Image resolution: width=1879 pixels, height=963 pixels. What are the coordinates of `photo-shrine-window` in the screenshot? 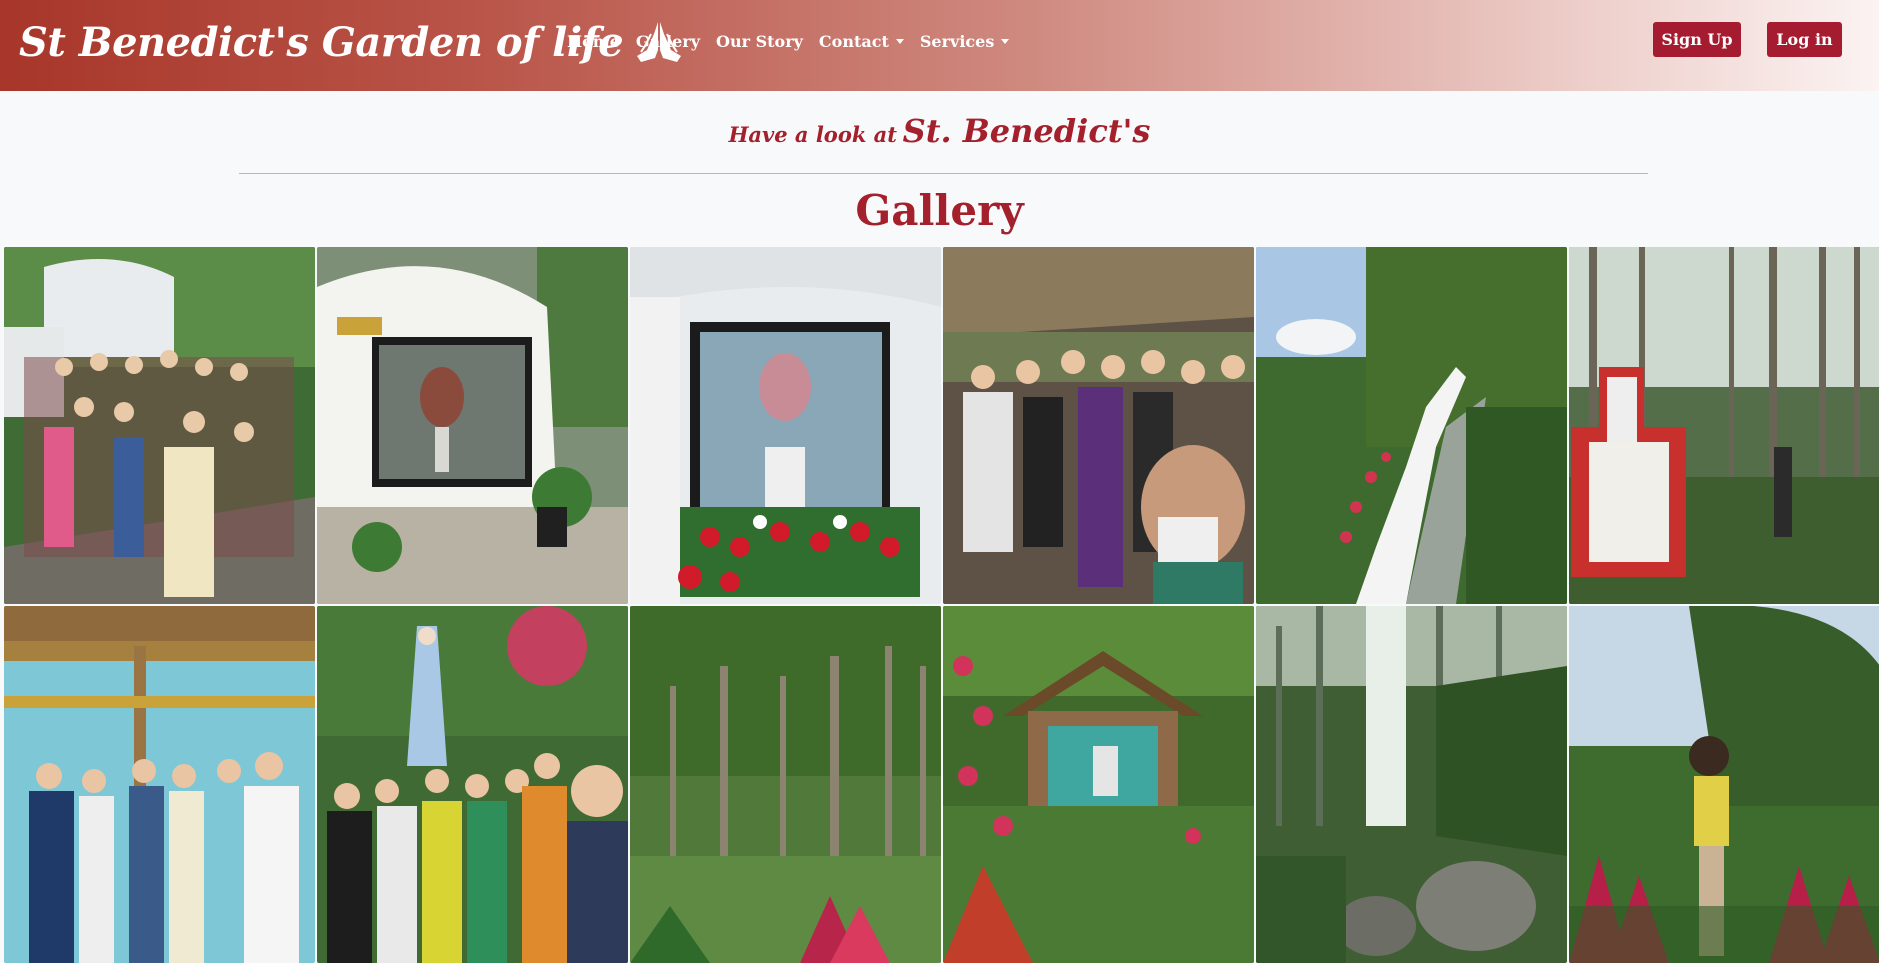 It's located at (472, 425).